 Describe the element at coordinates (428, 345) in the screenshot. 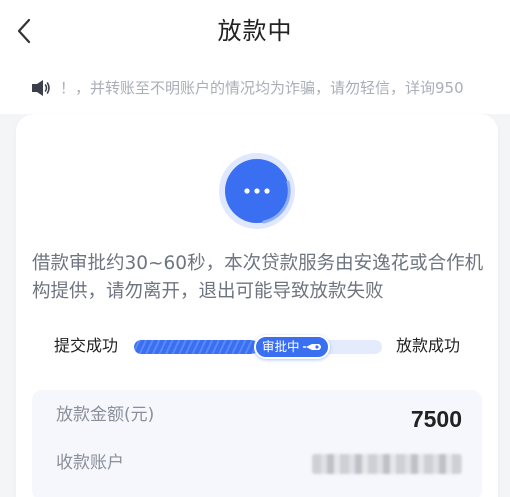

I see `step-disbursed-label: 放款成功` at that location.